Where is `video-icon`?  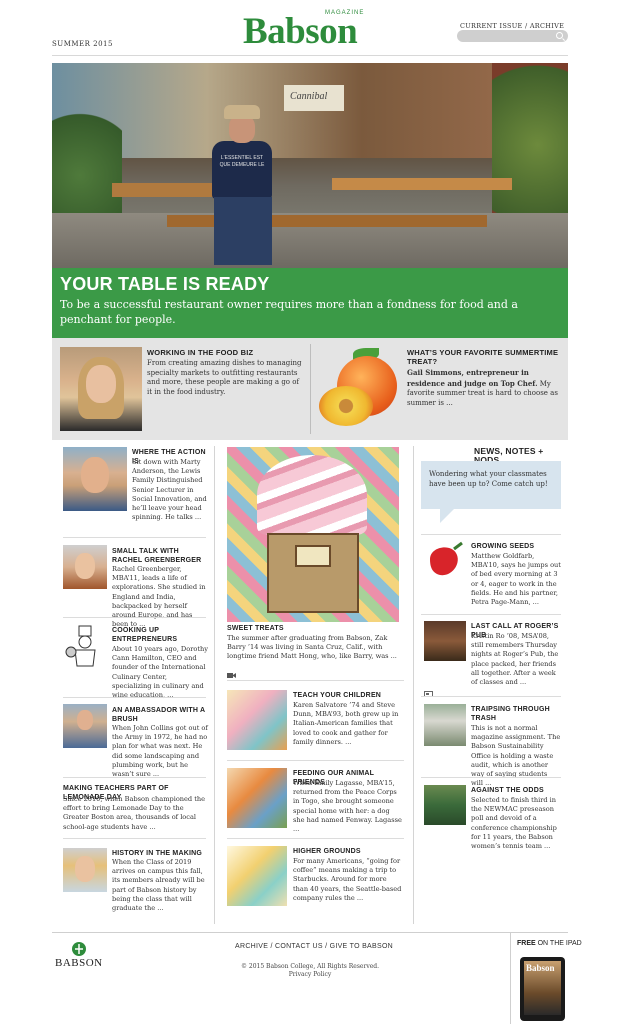
video-icon is located at coordinates (231, 671).